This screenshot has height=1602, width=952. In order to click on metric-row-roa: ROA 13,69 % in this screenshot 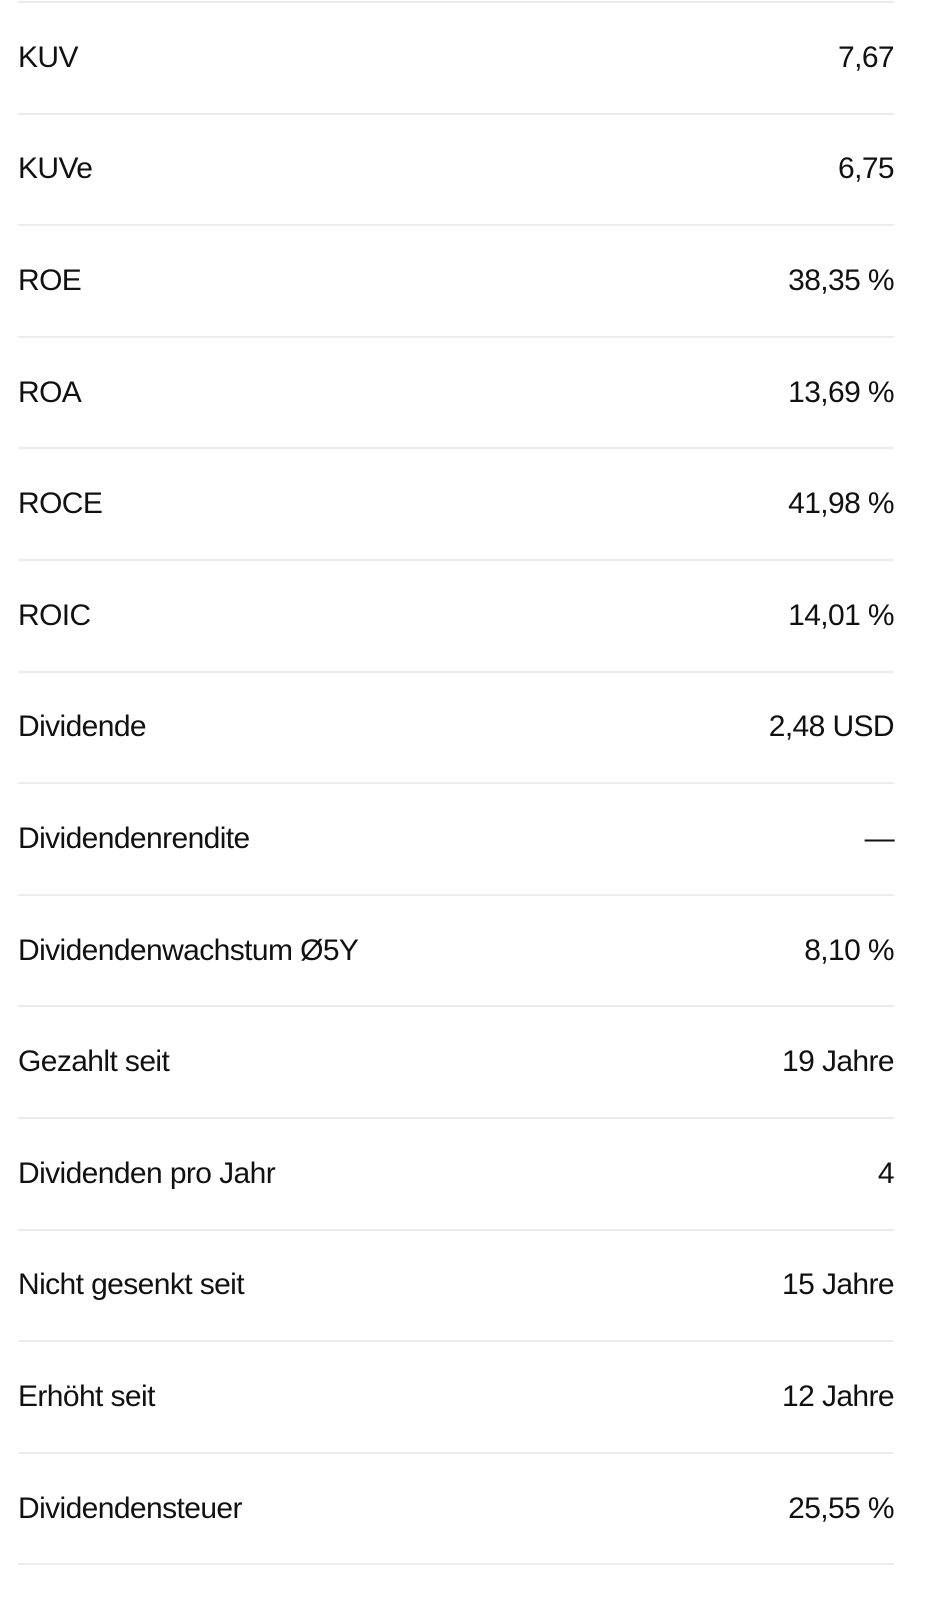, I will do `click(456, 394)`.